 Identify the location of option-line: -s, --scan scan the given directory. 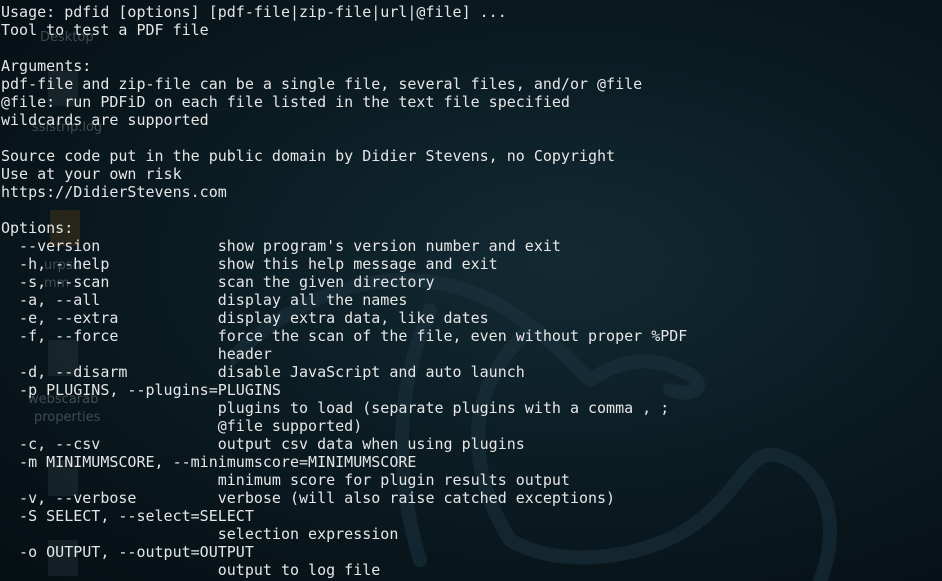
(218, 282).